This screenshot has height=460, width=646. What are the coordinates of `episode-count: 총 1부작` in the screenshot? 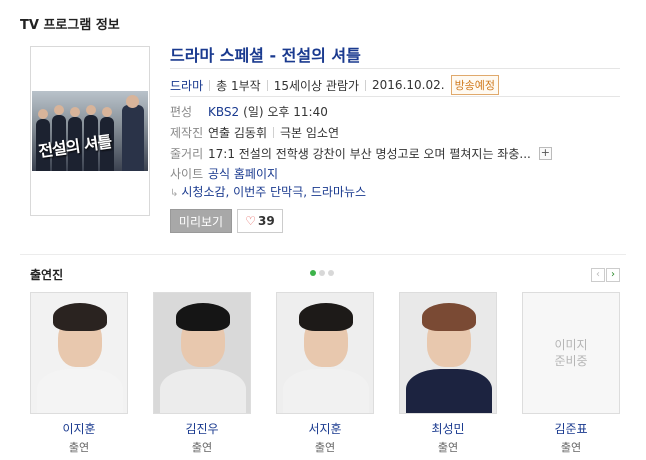 It's located at (238, 85).